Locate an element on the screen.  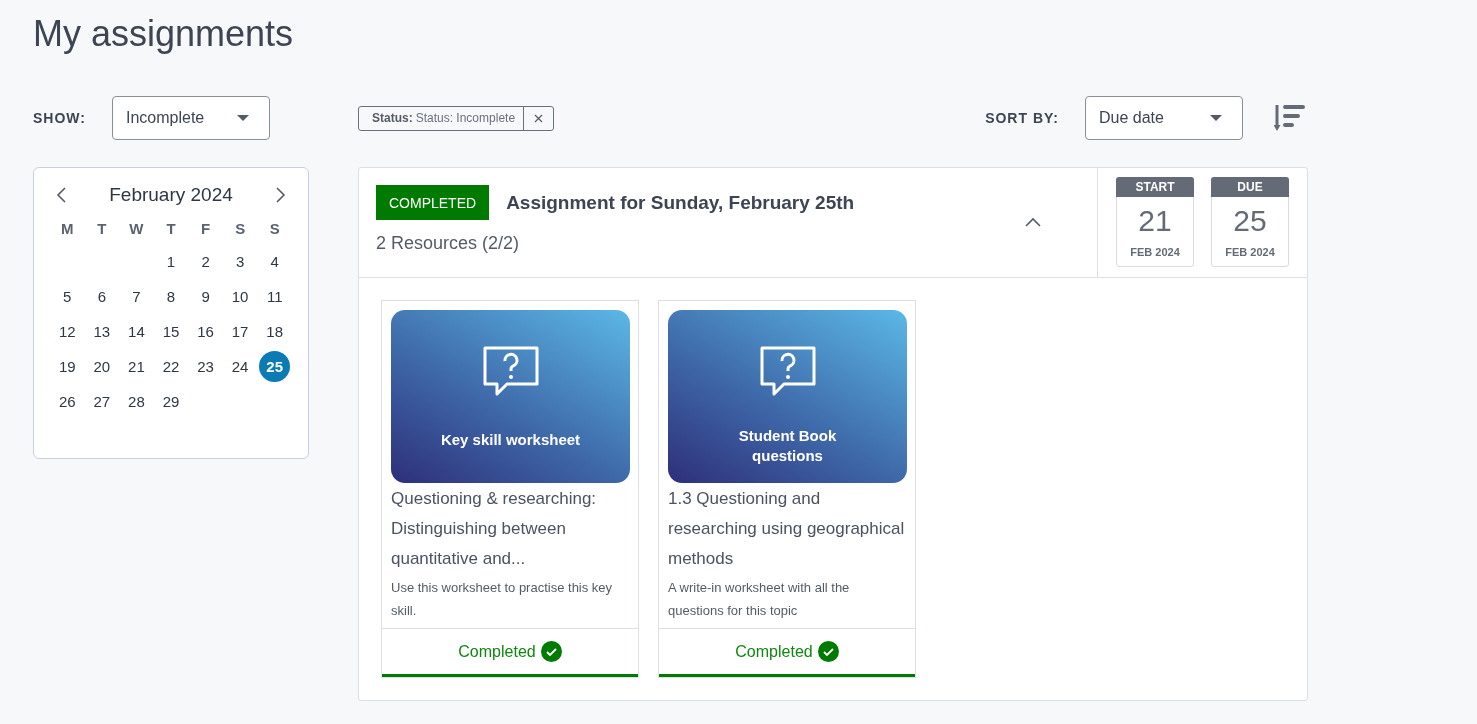
chevron-up-icon is located at coordinates (1033, 222).